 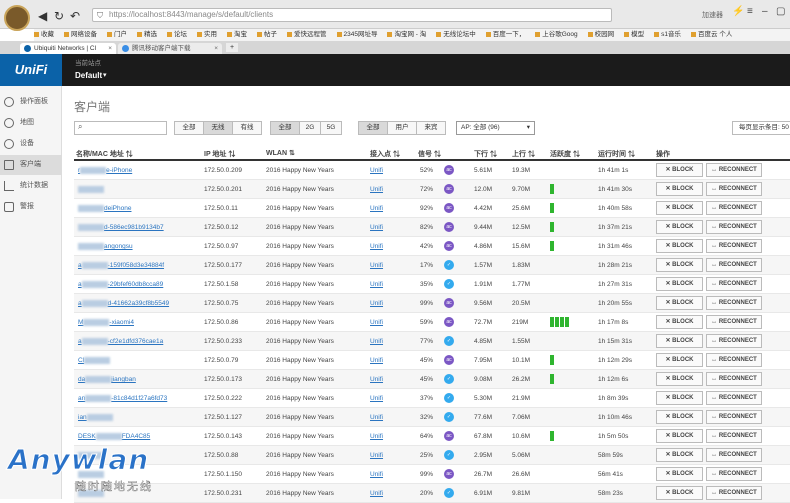 I want to click on filter-guests: 来宾, so click(x=431, y=128).